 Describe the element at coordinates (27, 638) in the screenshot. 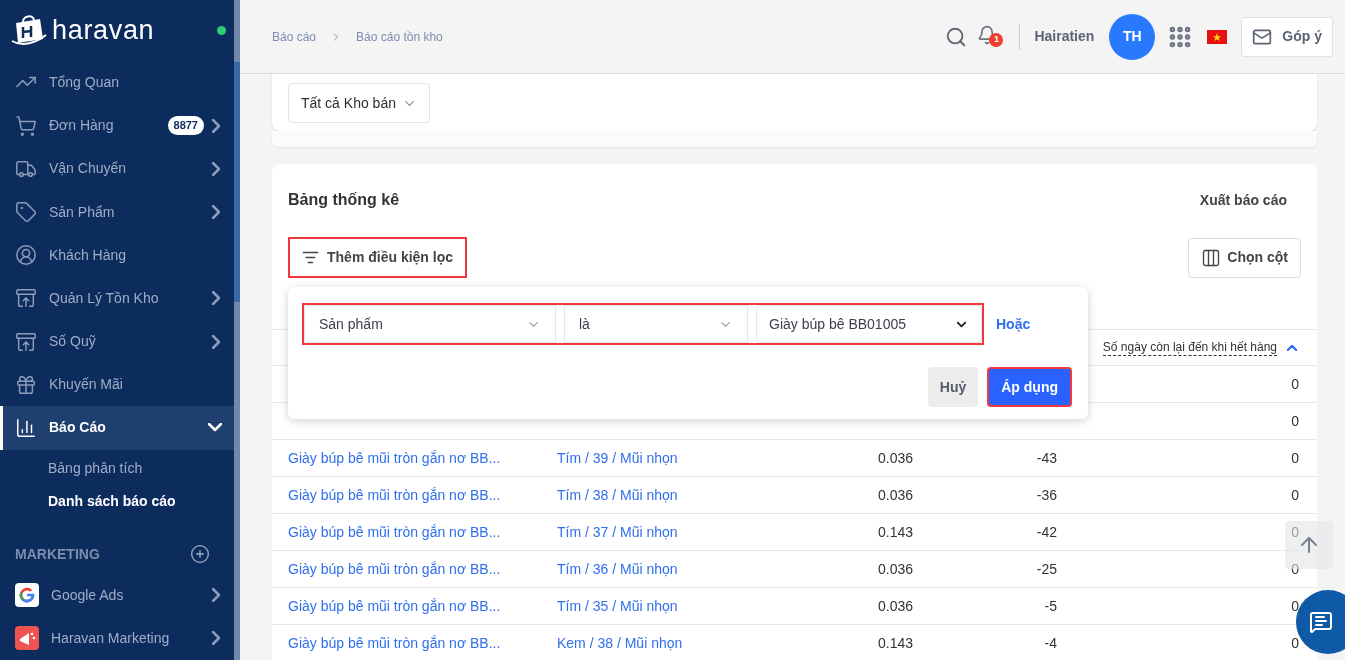

I see `megaphone-app-icon` at that location.